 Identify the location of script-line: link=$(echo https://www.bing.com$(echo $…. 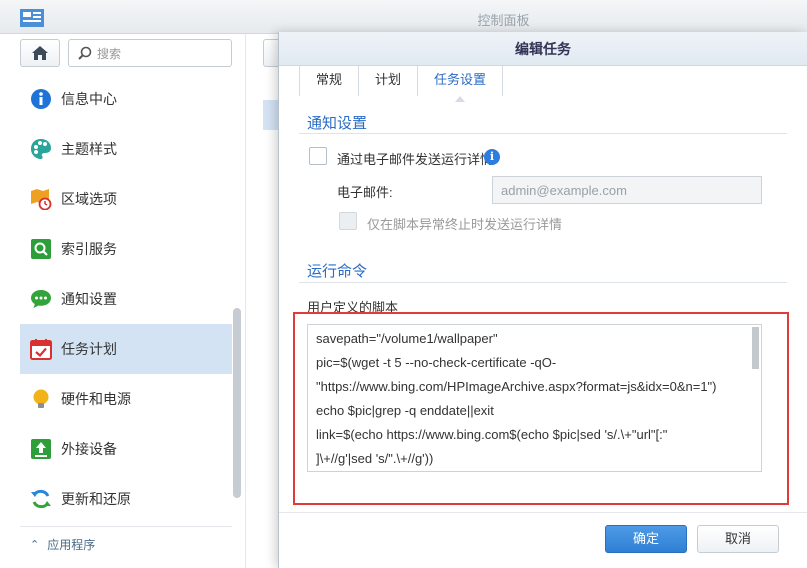
(492, 434).